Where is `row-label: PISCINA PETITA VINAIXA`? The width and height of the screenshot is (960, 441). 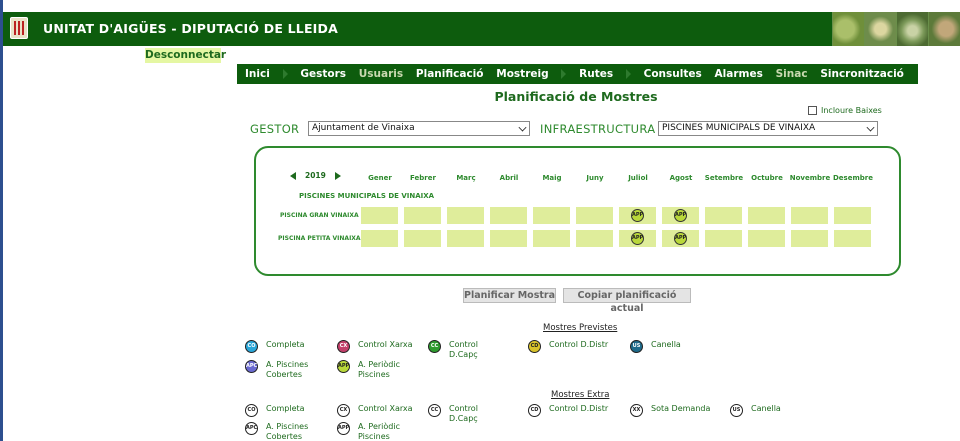 row-label: PISCINA PETITA VINAIXA is located at coordinates (319, 238).